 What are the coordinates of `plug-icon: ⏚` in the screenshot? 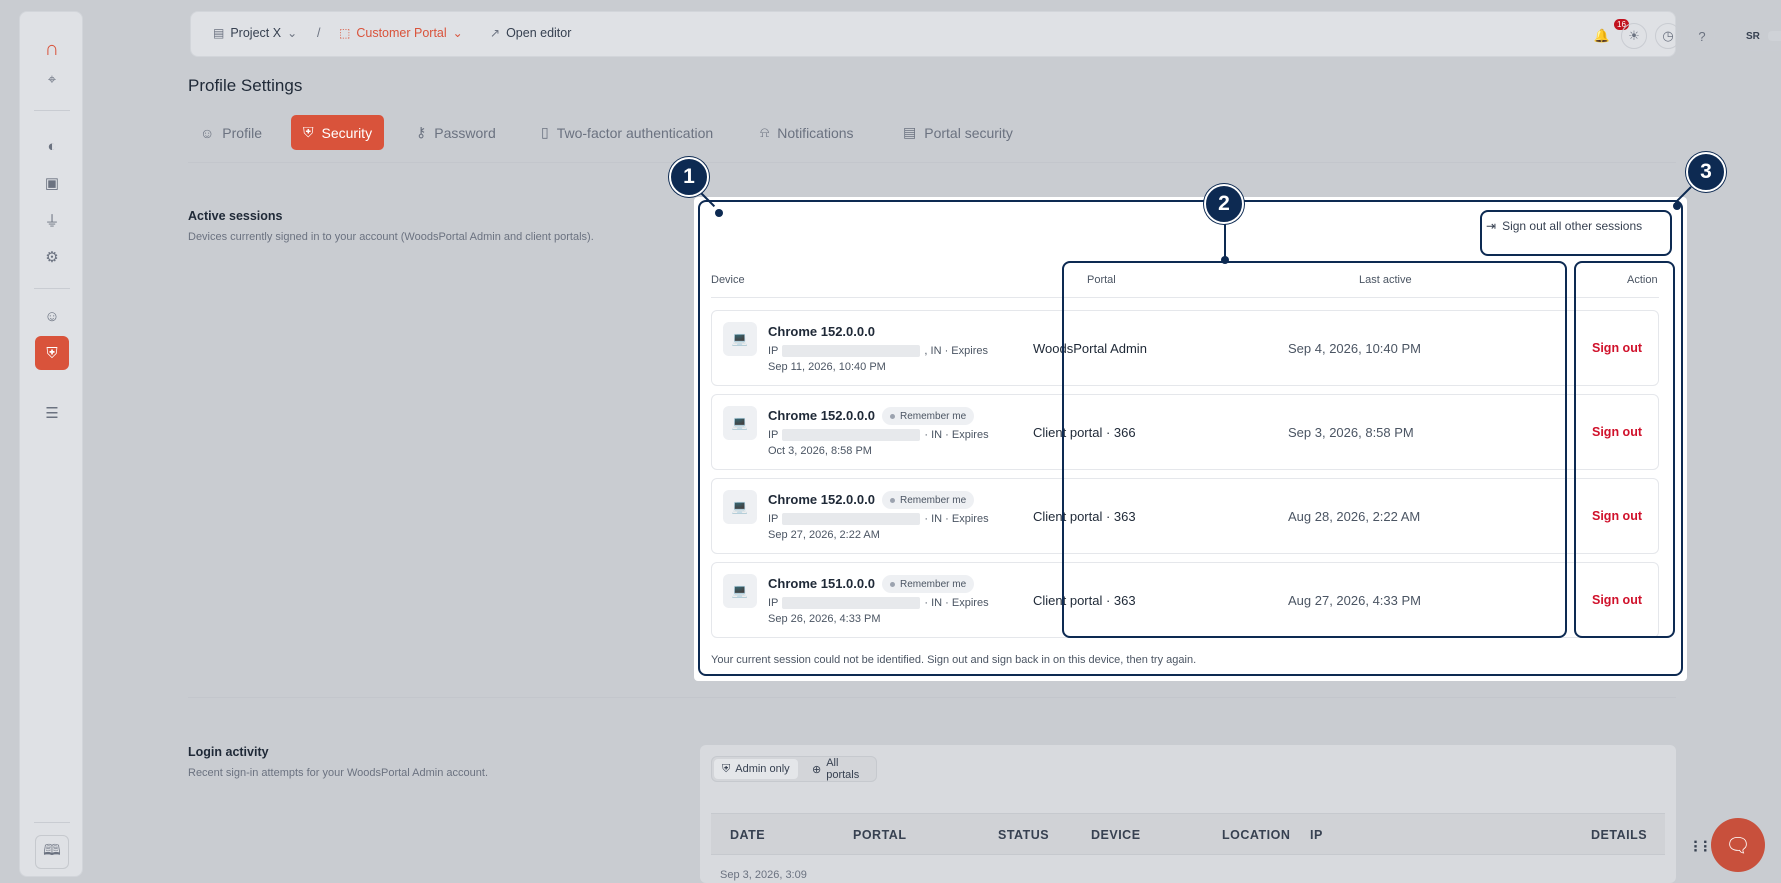 It's located at (52, 220).